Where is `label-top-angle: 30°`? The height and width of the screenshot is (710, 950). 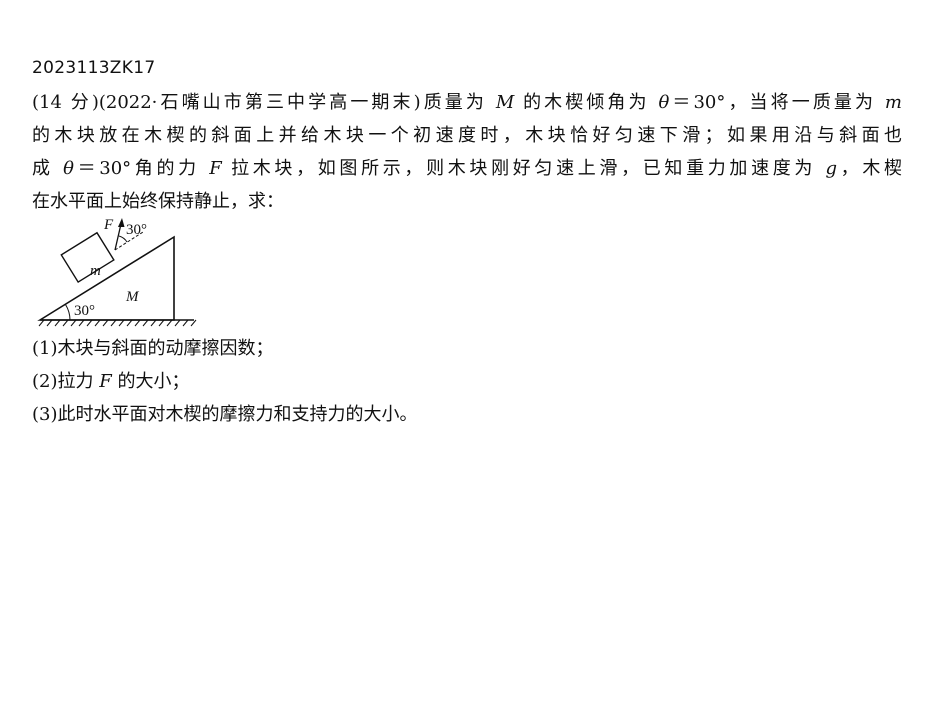
label-top-angle: 30° is located at coordinates (136, 230).